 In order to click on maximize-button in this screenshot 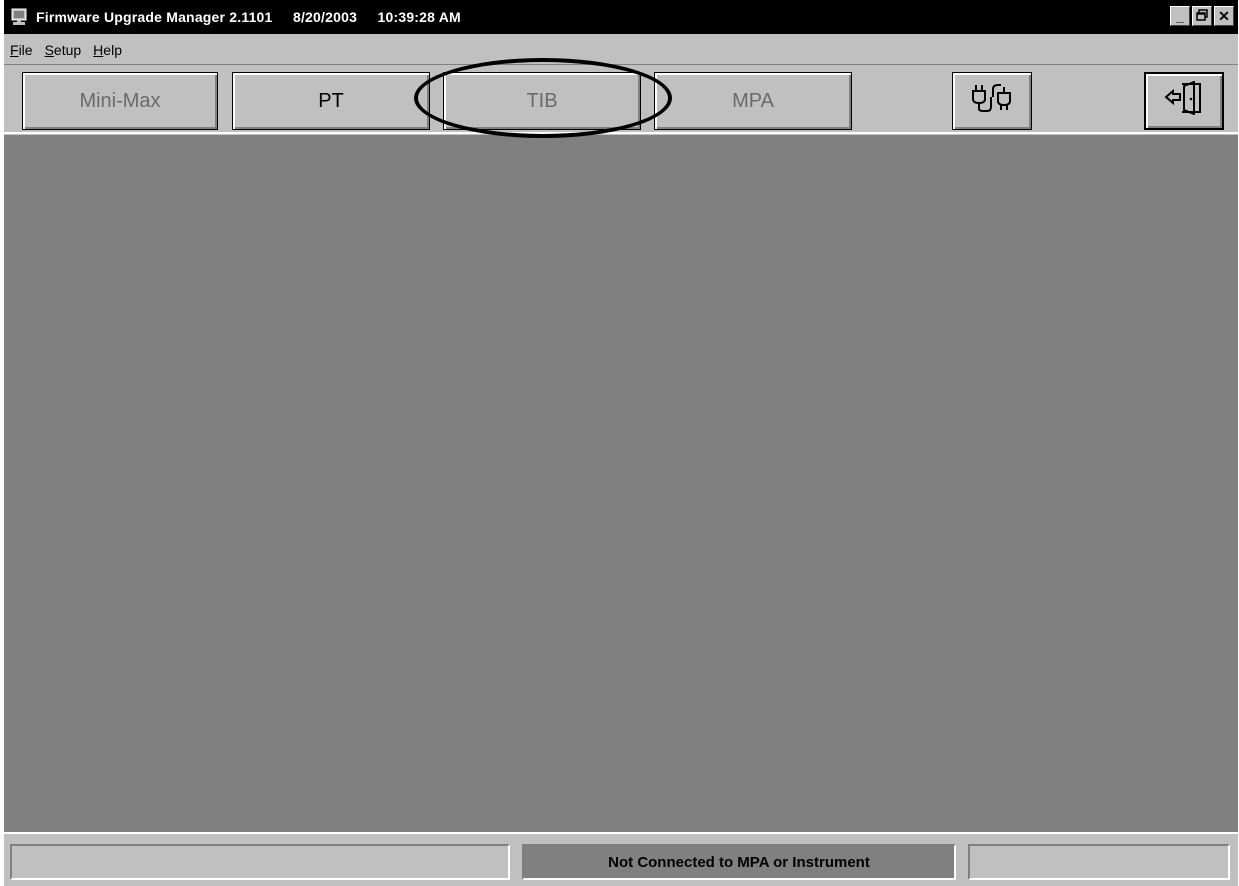, I will do `click(1202, 16)`.